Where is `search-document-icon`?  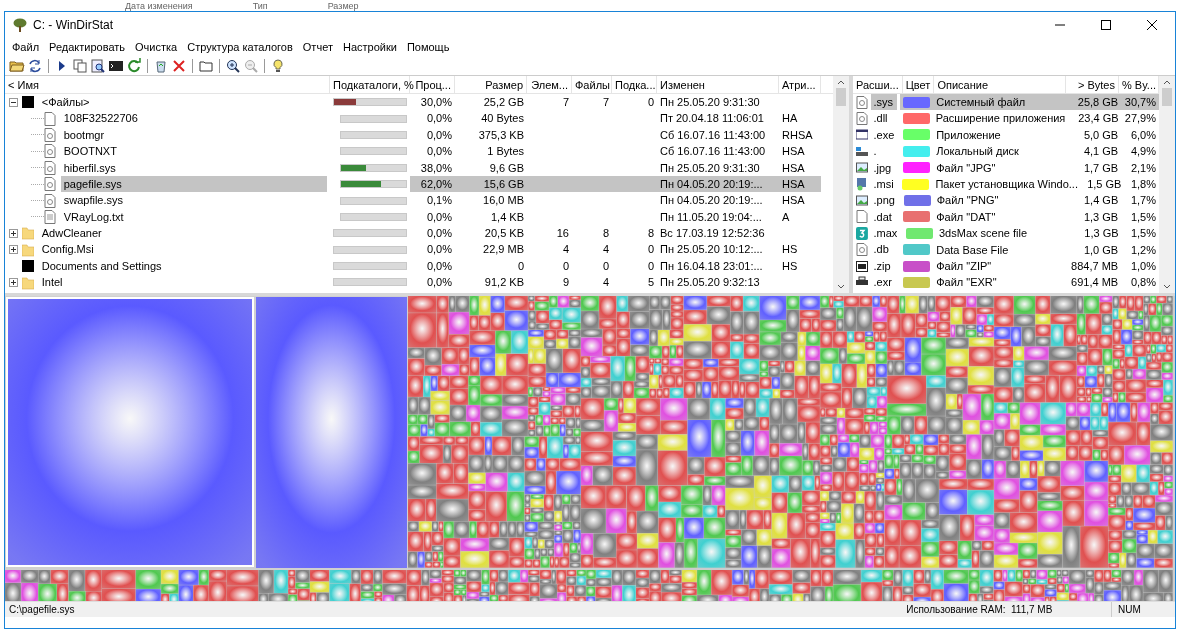 search-document-icon is located at coordinates (98, 65).